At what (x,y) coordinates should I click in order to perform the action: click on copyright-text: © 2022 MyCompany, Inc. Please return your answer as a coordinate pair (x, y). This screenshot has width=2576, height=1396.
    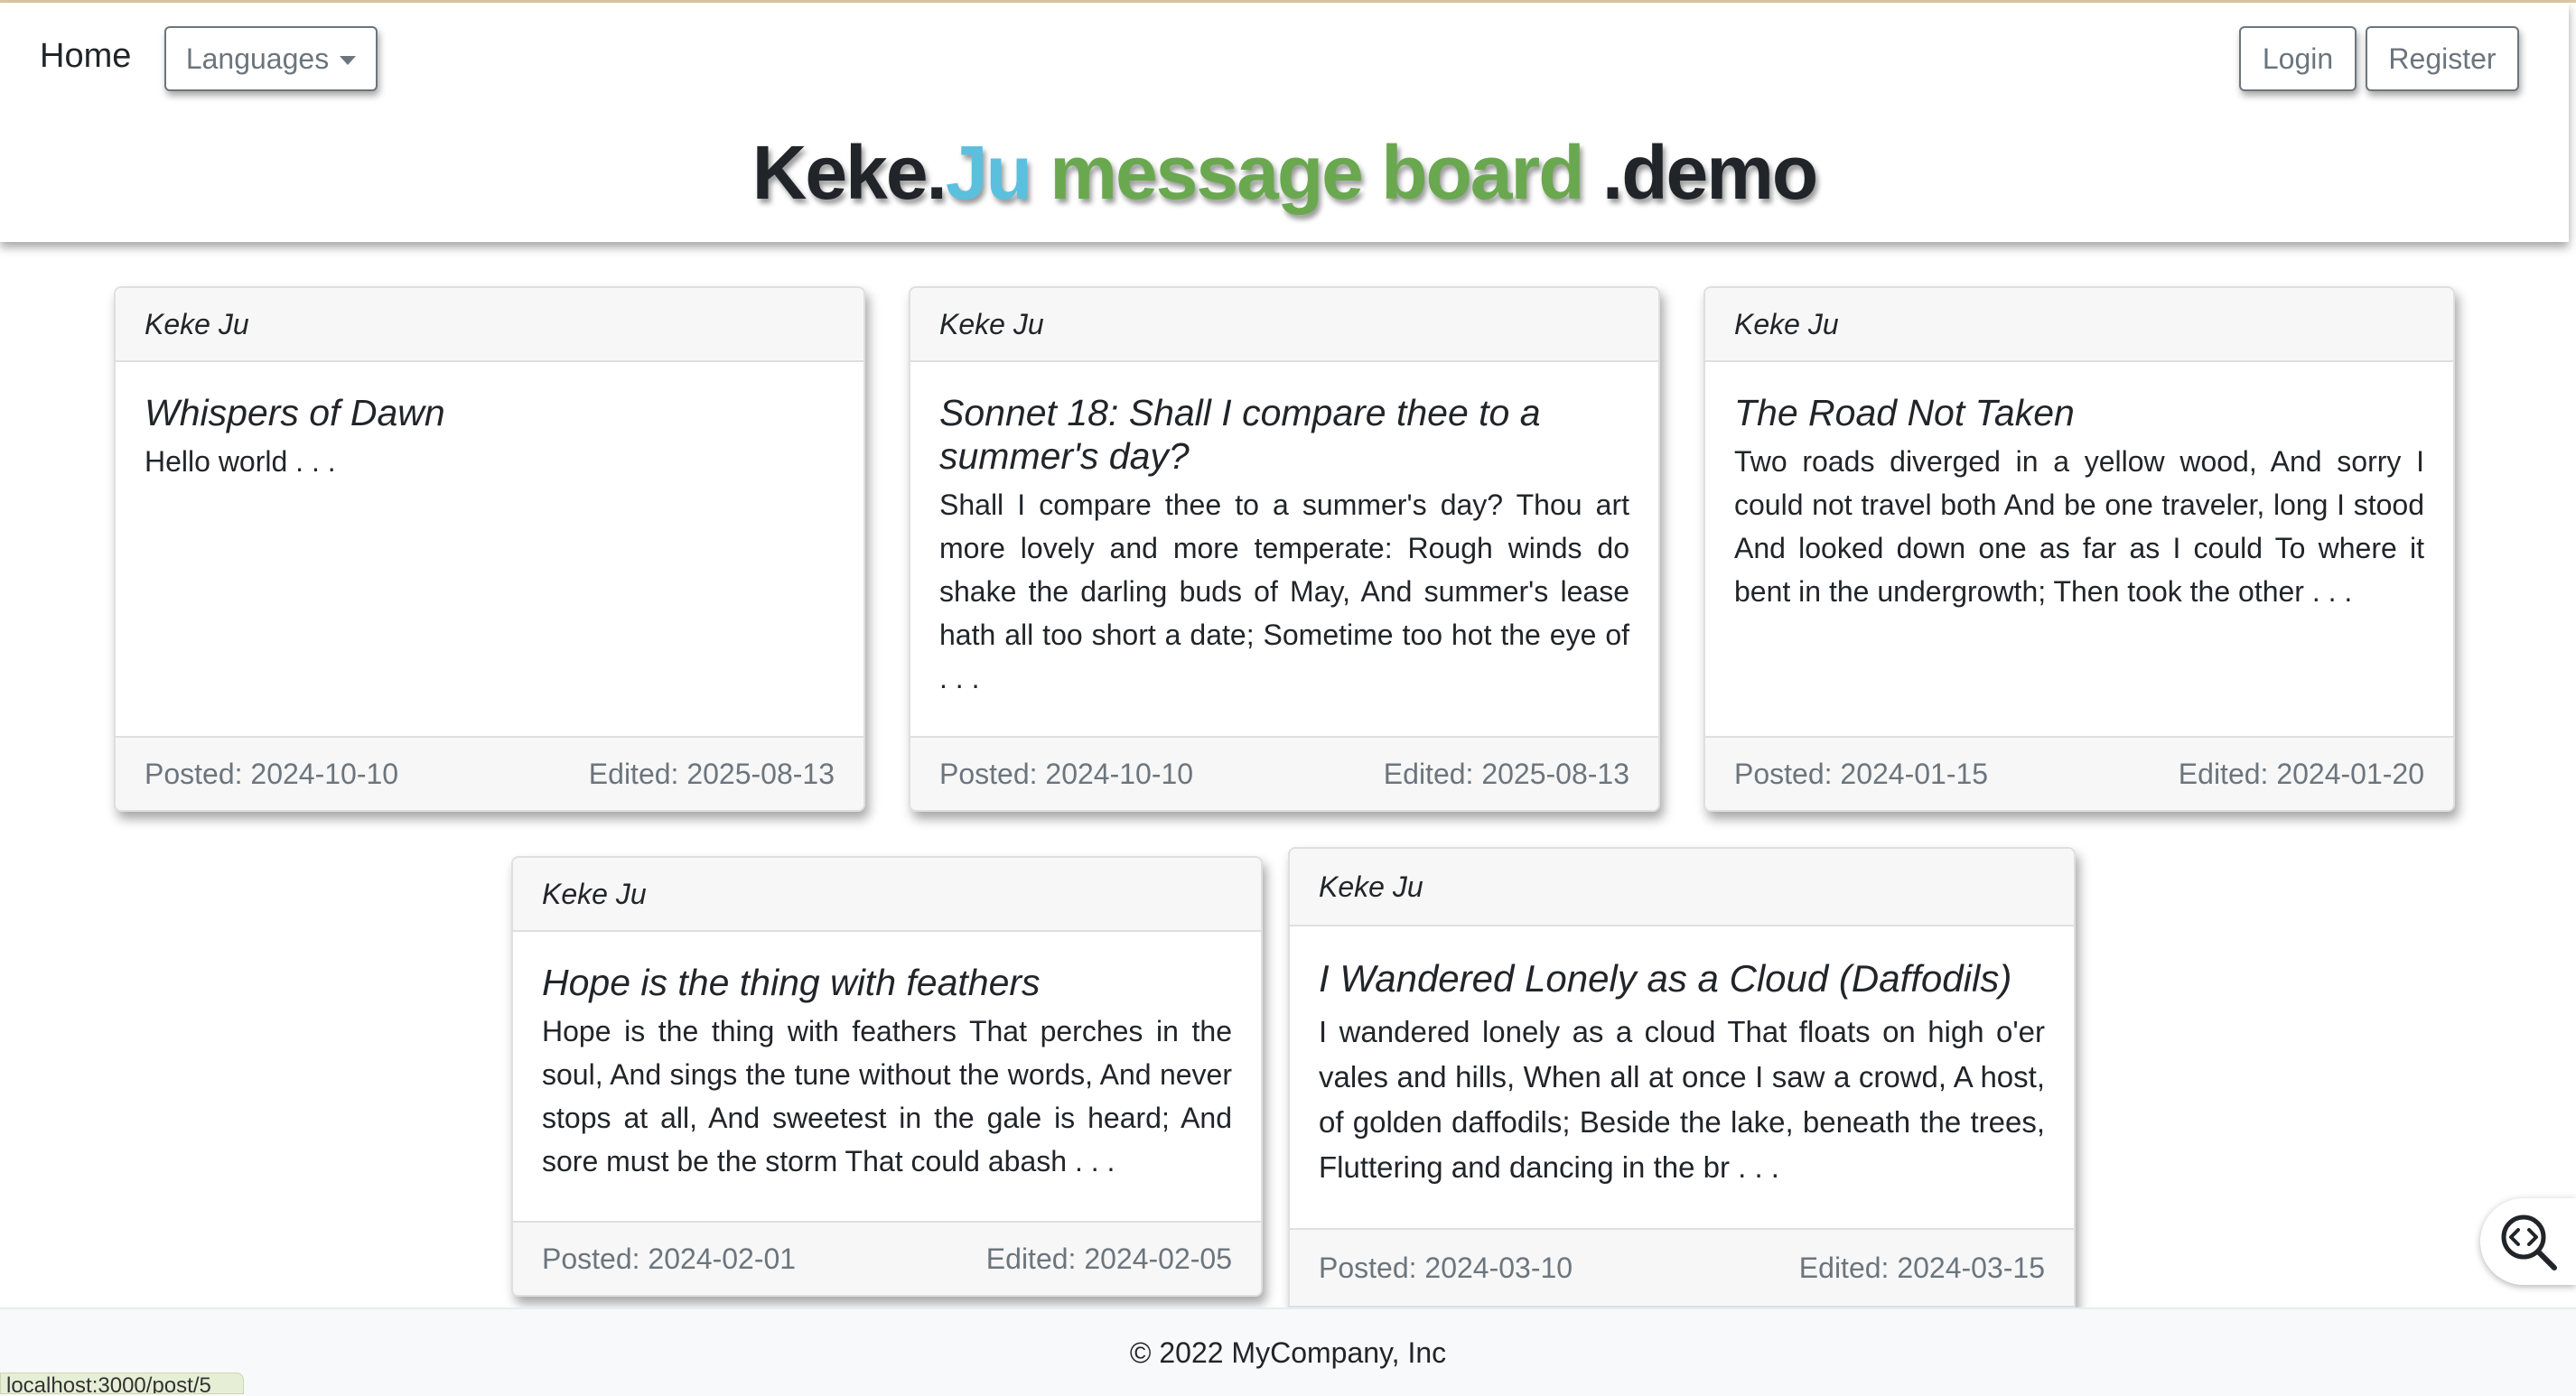
    Looking at the image, I should click on (1288, 1352).